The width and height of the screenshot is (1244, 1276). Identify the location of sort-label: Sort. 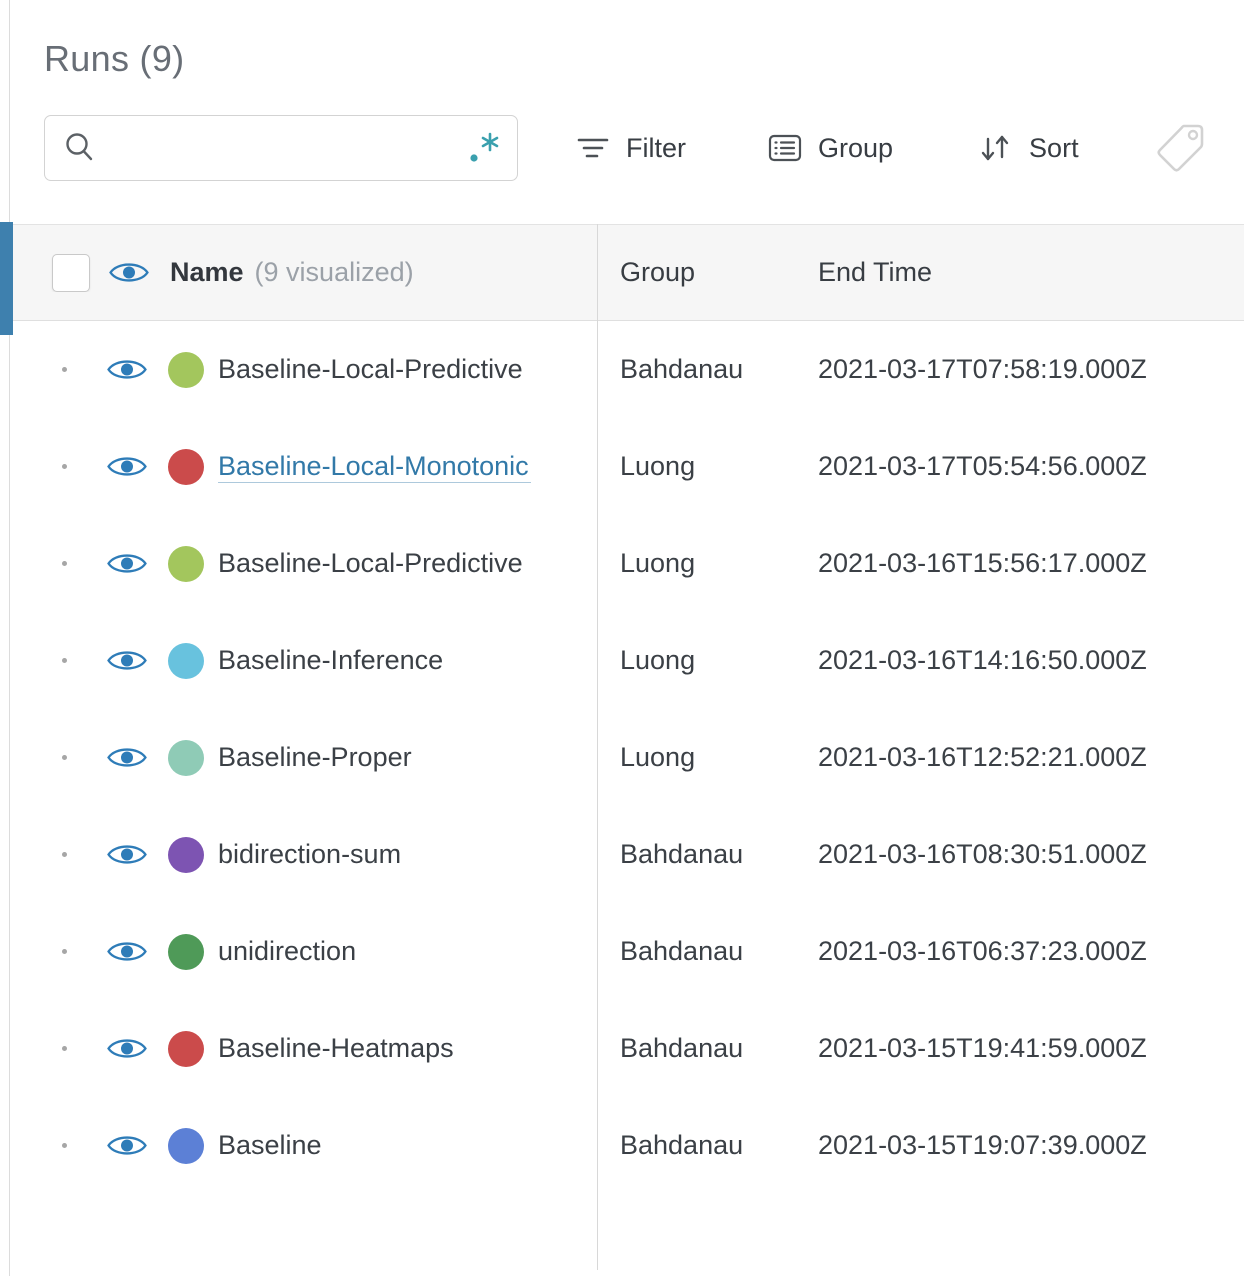
(1054, 147).